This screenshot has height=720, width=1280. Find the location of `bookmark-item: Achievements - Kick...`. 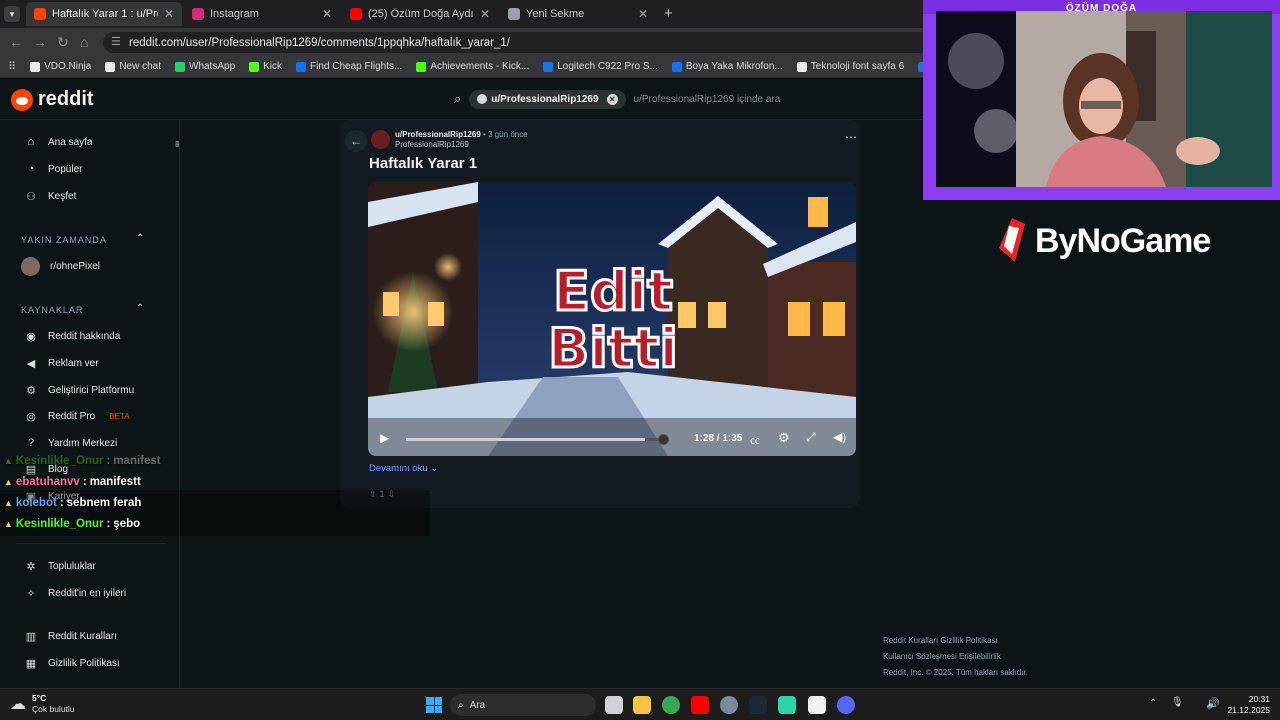

bookmark-item: Achievements - Kick... is located at coordinates (472, 66).